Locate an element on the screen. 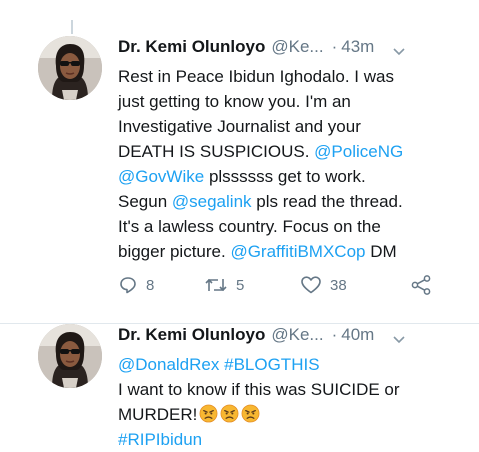 Image resolution: width=479 pixels, height=452 pixels. tweet-header: Dr. Kemi Olunloyo @Ke... · 43m is located at coordinates (293, 47).